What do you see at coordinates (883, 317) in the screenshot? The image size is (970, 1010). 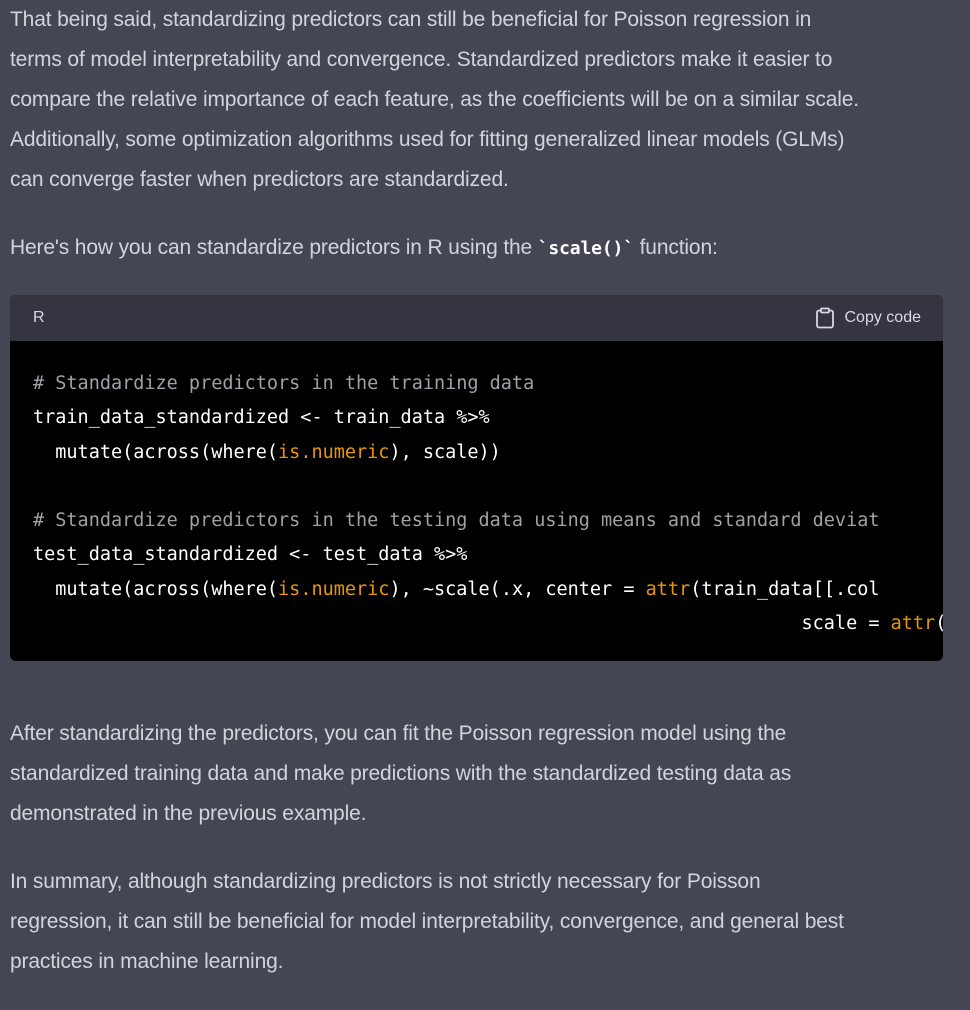 I see `copy-code-label: Copy code` at bounding box center [883, 317].